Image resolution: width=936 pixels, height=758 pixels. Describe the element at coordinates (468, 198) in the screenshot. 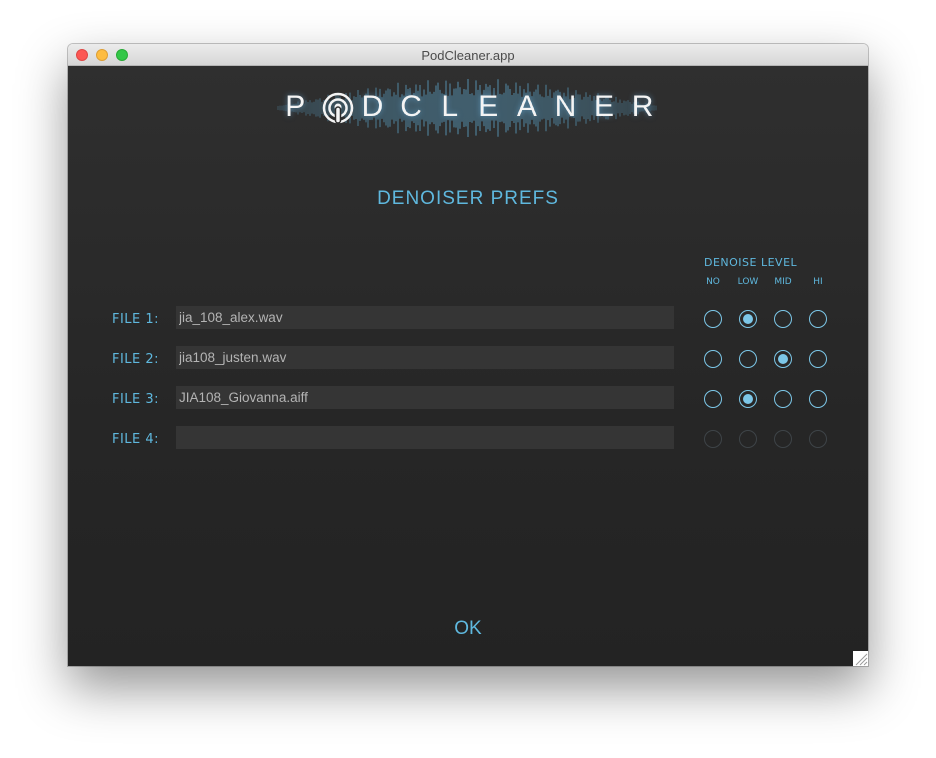

I see `page-heading: DENOISER PREFS` at that location.